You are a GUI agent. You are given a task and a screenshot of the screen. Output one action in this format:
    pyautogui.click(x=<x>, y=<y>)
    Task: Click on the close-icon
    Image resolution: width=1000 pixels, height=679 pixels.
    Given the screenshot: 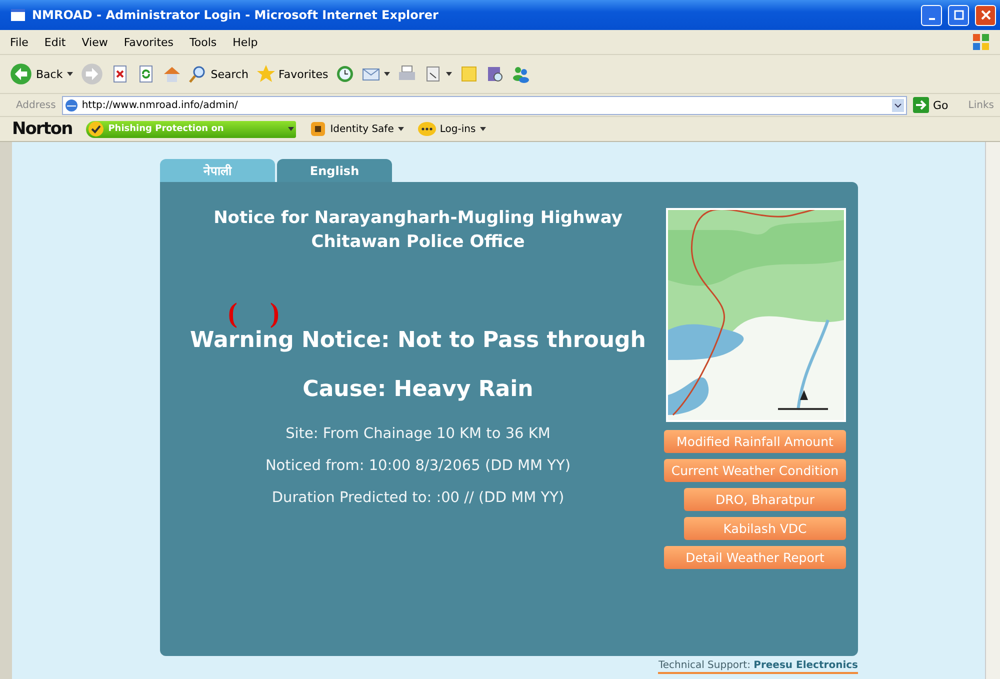 What is the action you would take?
    pyautogui.click(x=985, y=15)
    